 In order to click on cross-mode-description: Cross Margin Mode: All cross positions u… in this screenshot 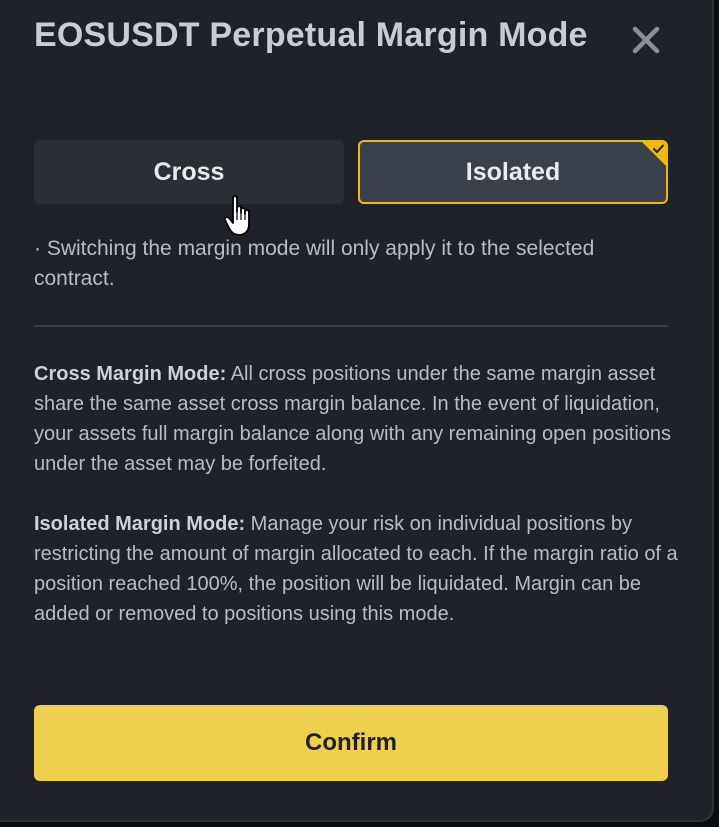, I will do `click(358, 419)`.